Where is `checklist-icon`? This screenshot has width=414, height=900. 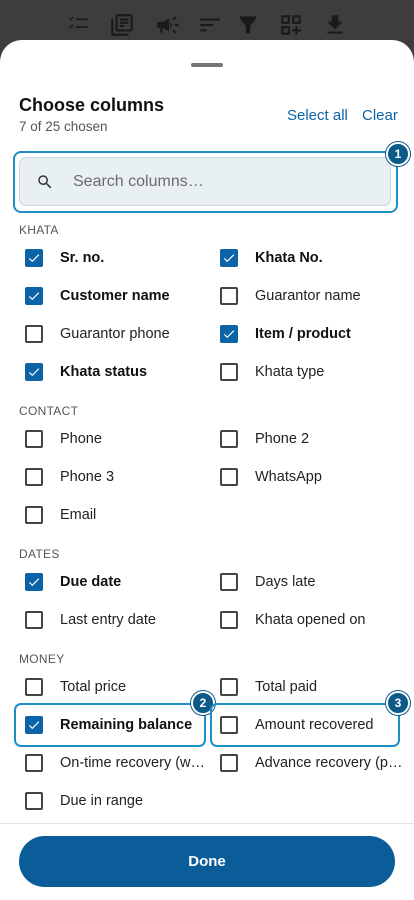
checklist-icon is located at coordinates (78, 25).